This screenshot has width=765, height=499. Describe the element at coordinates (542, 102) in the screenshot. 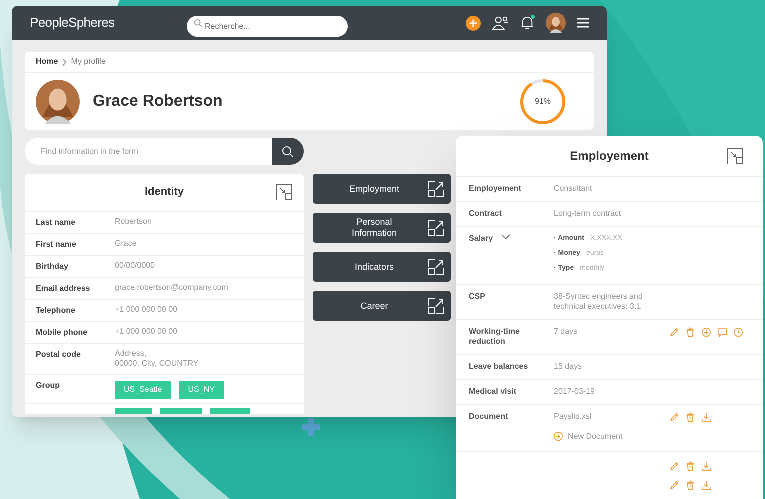

I see `progress-reading: 91%` at that location.